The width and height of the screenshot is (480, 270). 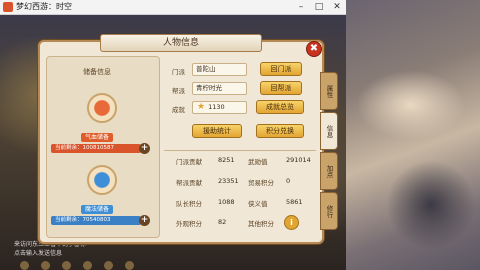 I want to click on bottom-toolbar, so click(x=130, y=265).